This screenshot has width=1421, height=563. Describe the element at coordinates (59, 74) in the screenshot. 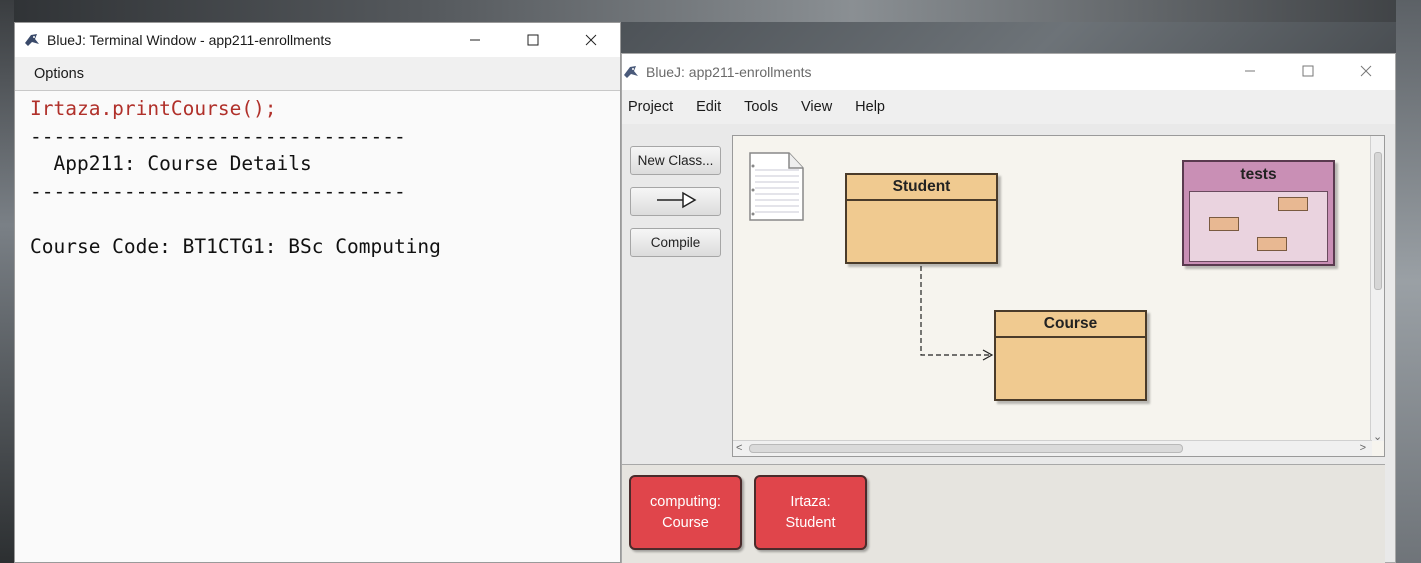

I see `menu-options: Options` at that location.